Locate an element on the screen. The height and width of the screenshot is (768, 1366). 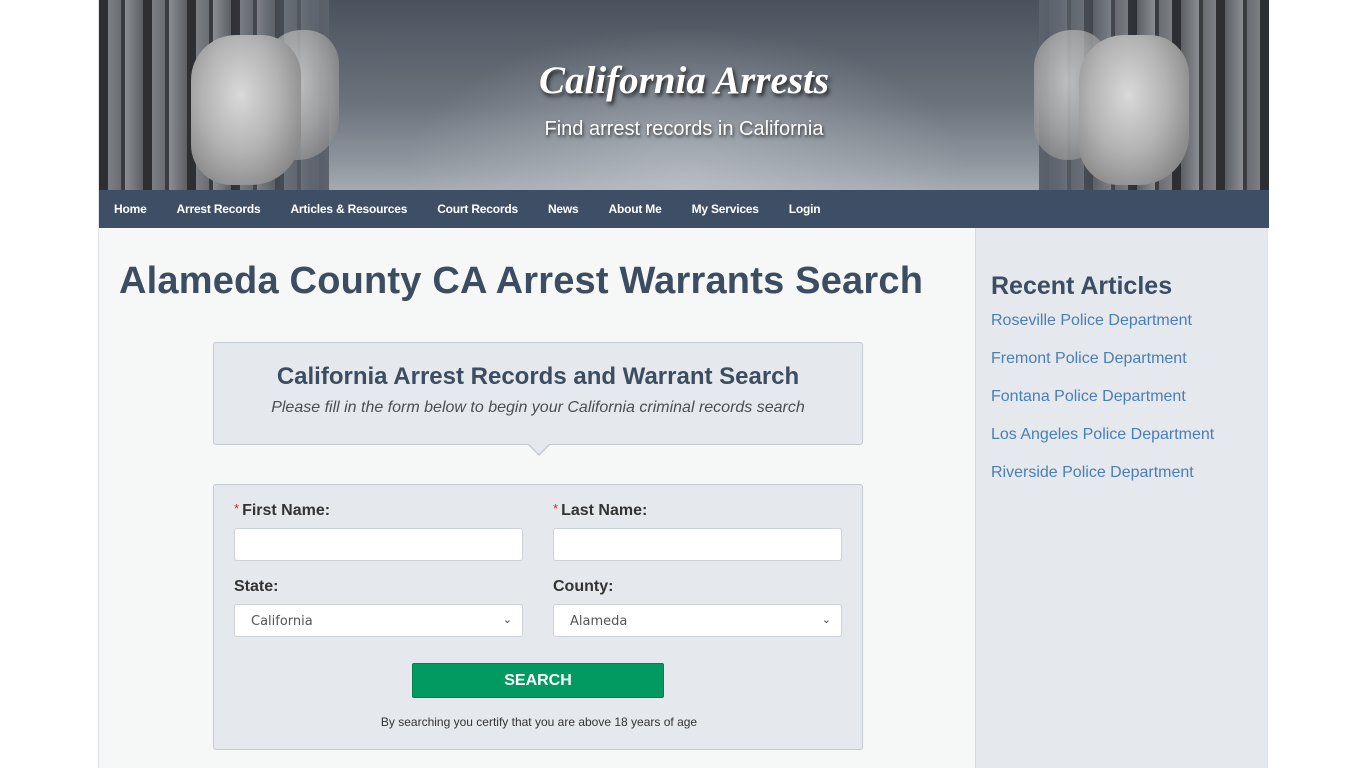
county-field-group: County: Alameda ⌄ is located at coordinates (697, 607).